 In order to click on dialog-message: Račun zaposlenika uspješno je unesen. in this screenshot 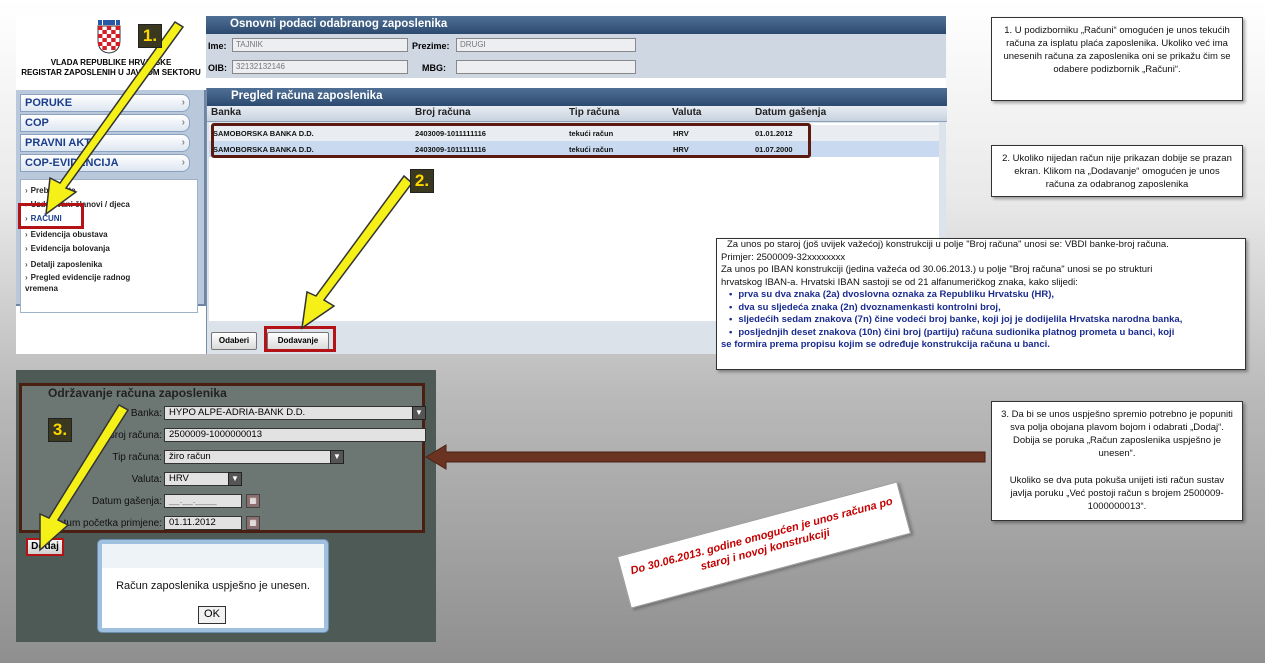, I will do `click(213, 586)`.